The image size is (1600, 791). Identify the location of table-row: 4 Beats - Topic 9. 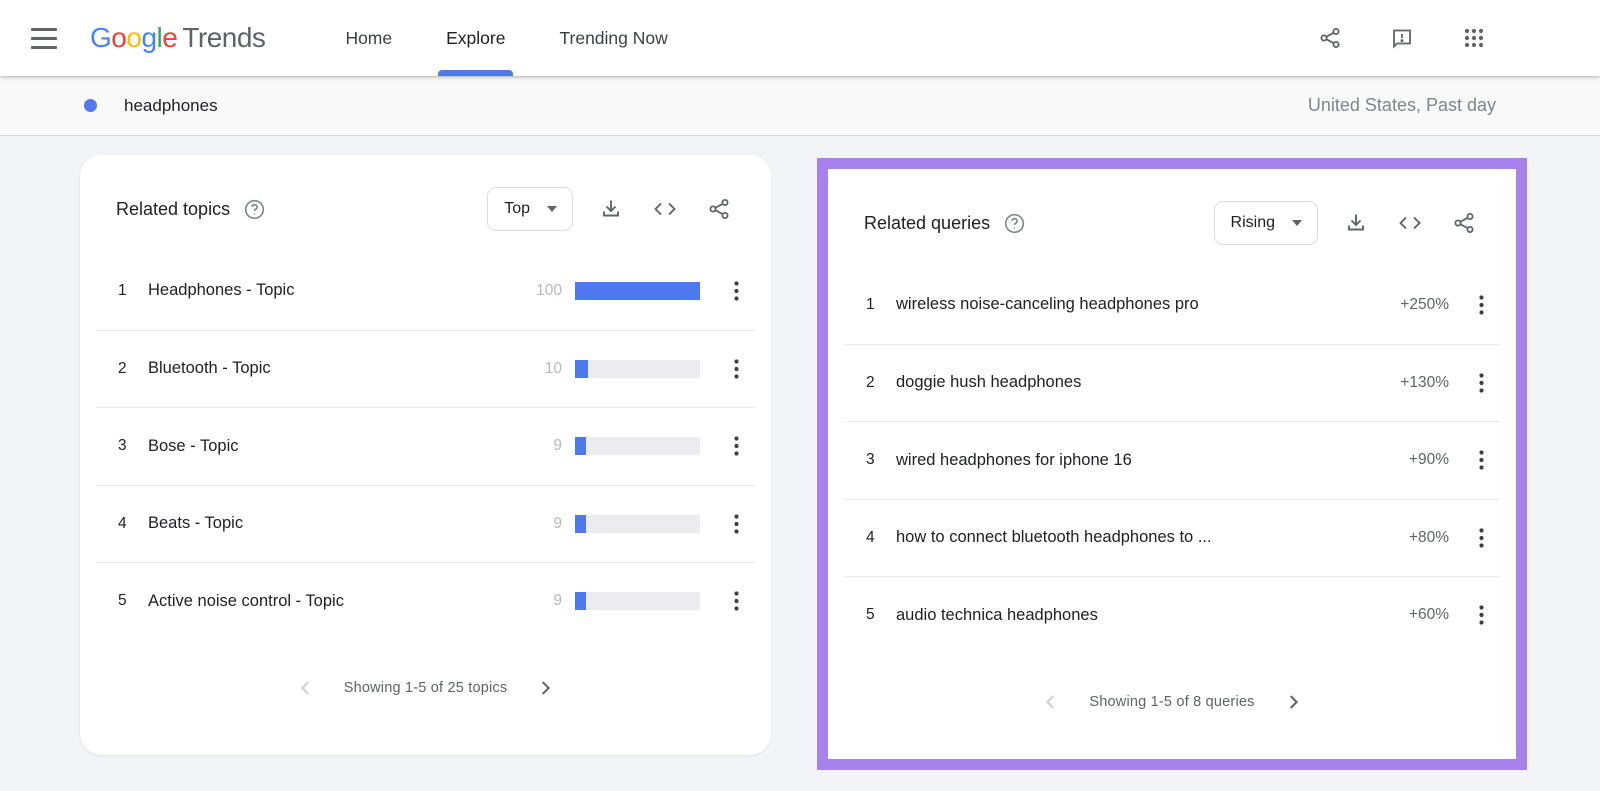
(425, 523).